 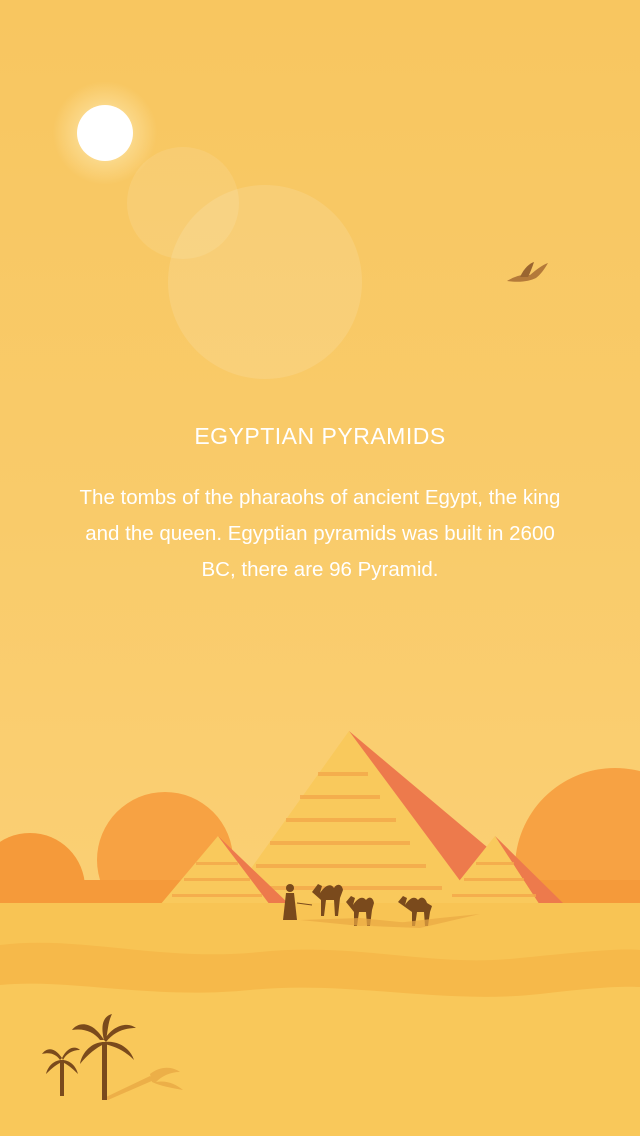 I want to click on sun-icon, so click(x=105, y=133).